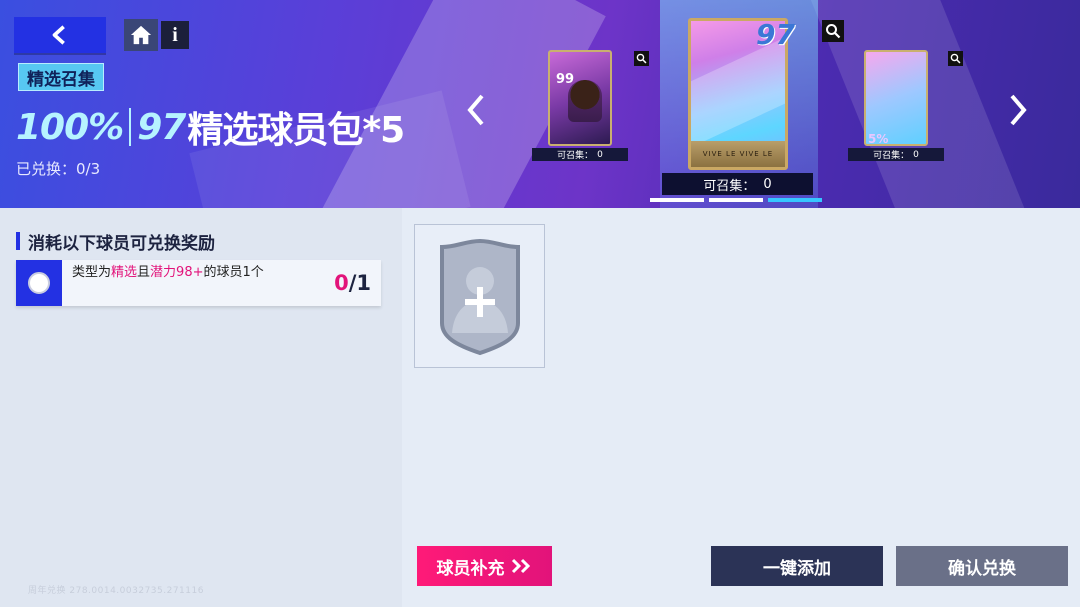 This screenshot has height=607, width=1080. What do you see at coordinates (878, 139) in the screenshot?
I see `card-foil-text: 5%` at bounding box center [878, 139].